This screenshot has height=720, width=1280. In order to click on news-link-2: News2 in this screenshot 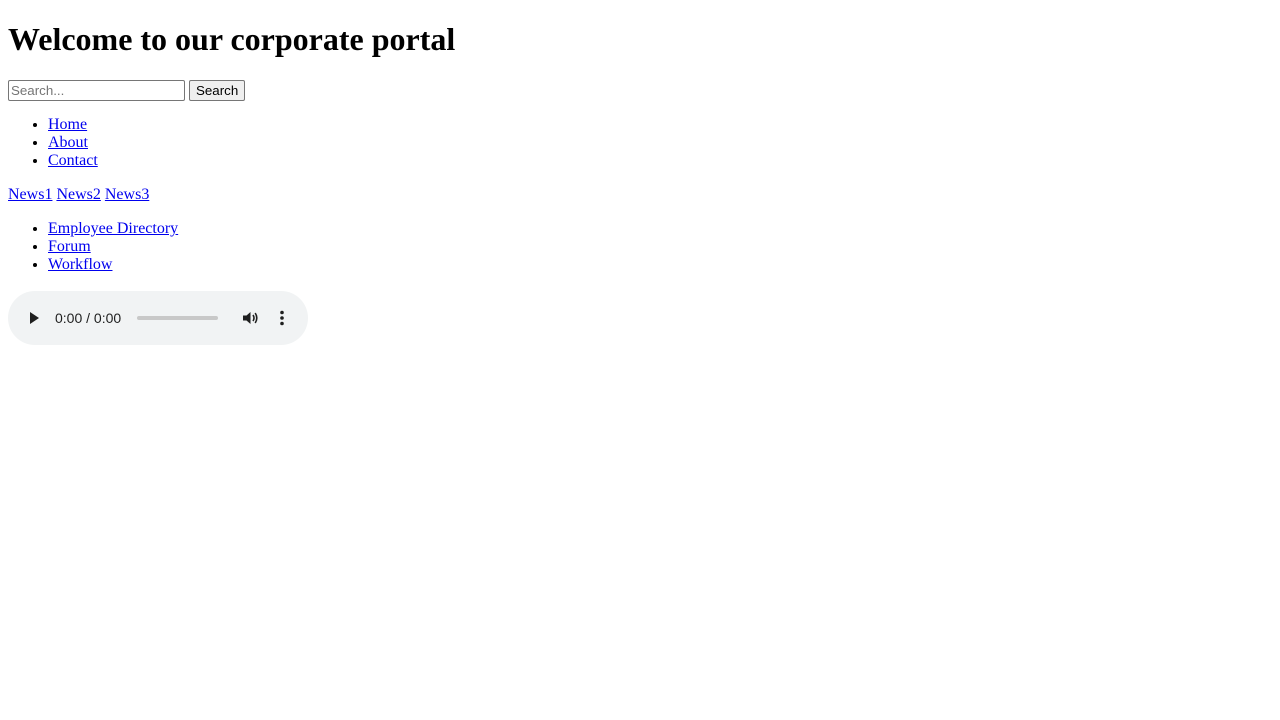, I will do `click(78, 194)`.